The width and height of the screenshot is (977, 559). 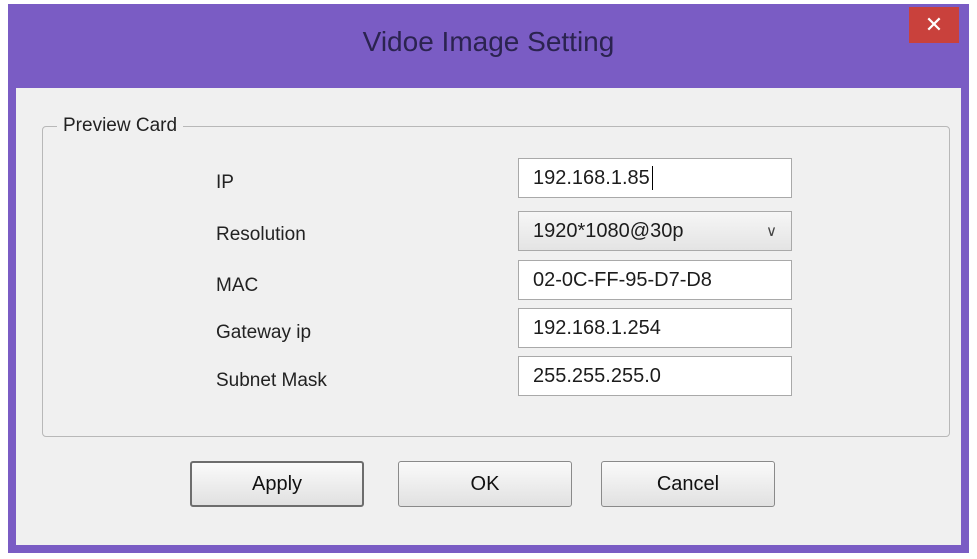 I want to click on mac-field: 02-0C-FF-95-D7-D8, so click(x=655, y=280).